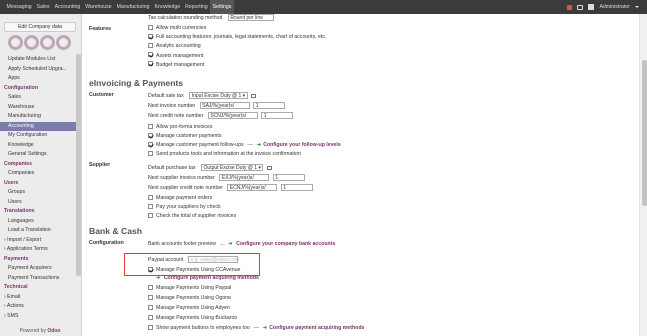 This screenshot has height=336, width=647. What do you see at coordinates (38, 146) in the screenshot?
I see `sidebar-item-knowledge: Knowledge` at bounding box center [38, 146].